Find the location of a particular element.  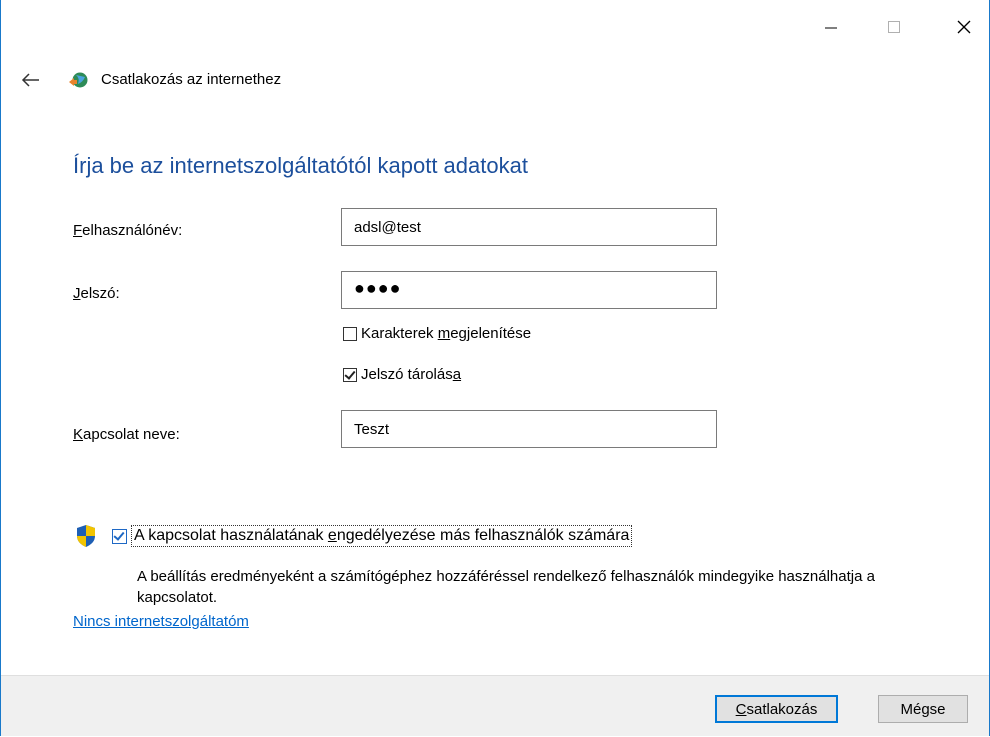

save-password-checkbox: Jelszó tárolása is located at coordinates (402, 374).